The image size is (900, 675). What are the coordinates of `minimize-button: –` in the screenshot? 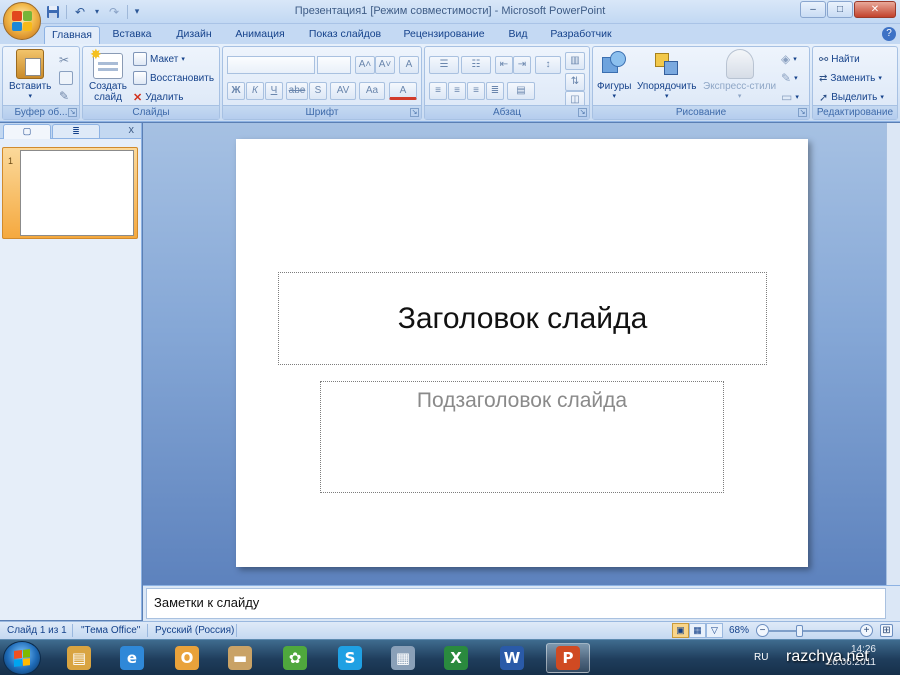 It's located at (813, 9).